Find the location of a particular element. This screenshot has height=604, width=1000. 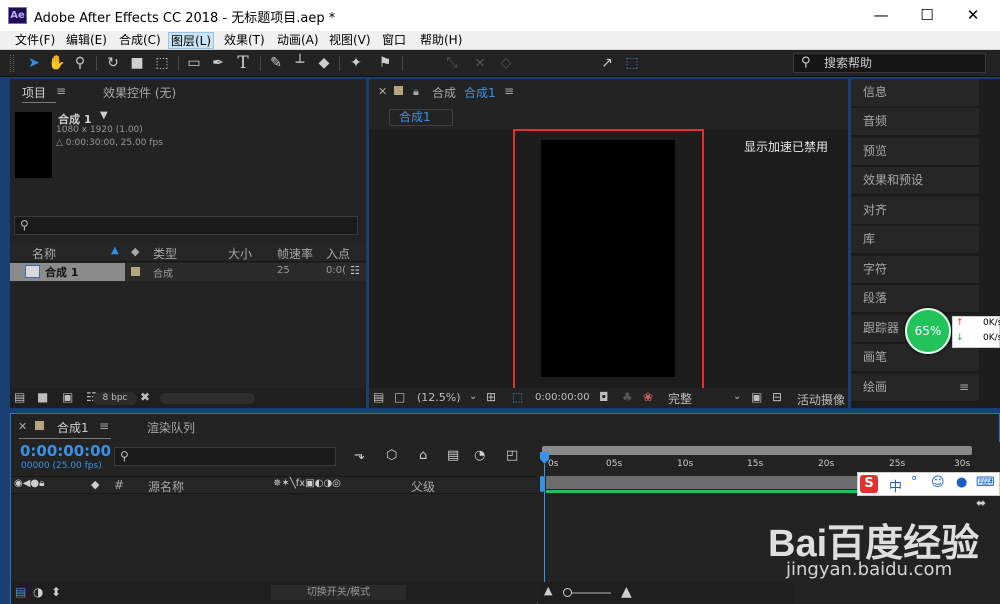

col-parent: 父级 is located at coordinates (423, 486).